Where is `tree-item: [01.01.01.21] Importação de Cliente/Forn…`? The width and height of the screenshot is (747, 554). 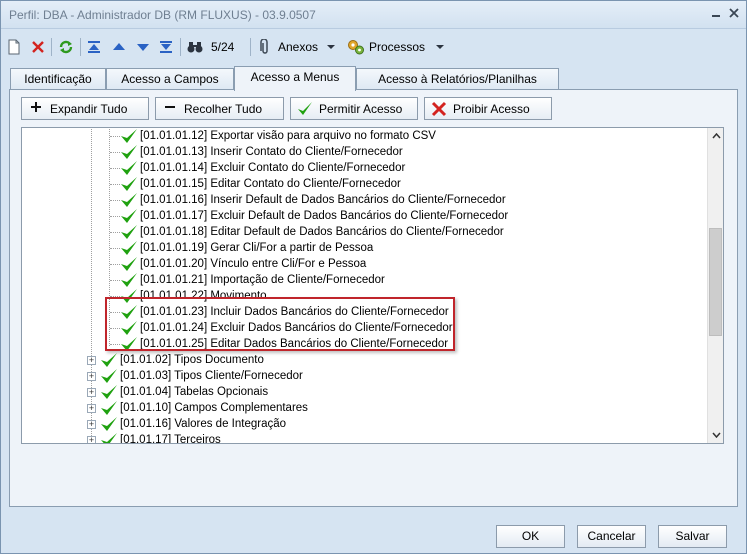
tree-item: [01.01.01.21] Importação de Cliente/Forn… is located at coordinates (252, 280).